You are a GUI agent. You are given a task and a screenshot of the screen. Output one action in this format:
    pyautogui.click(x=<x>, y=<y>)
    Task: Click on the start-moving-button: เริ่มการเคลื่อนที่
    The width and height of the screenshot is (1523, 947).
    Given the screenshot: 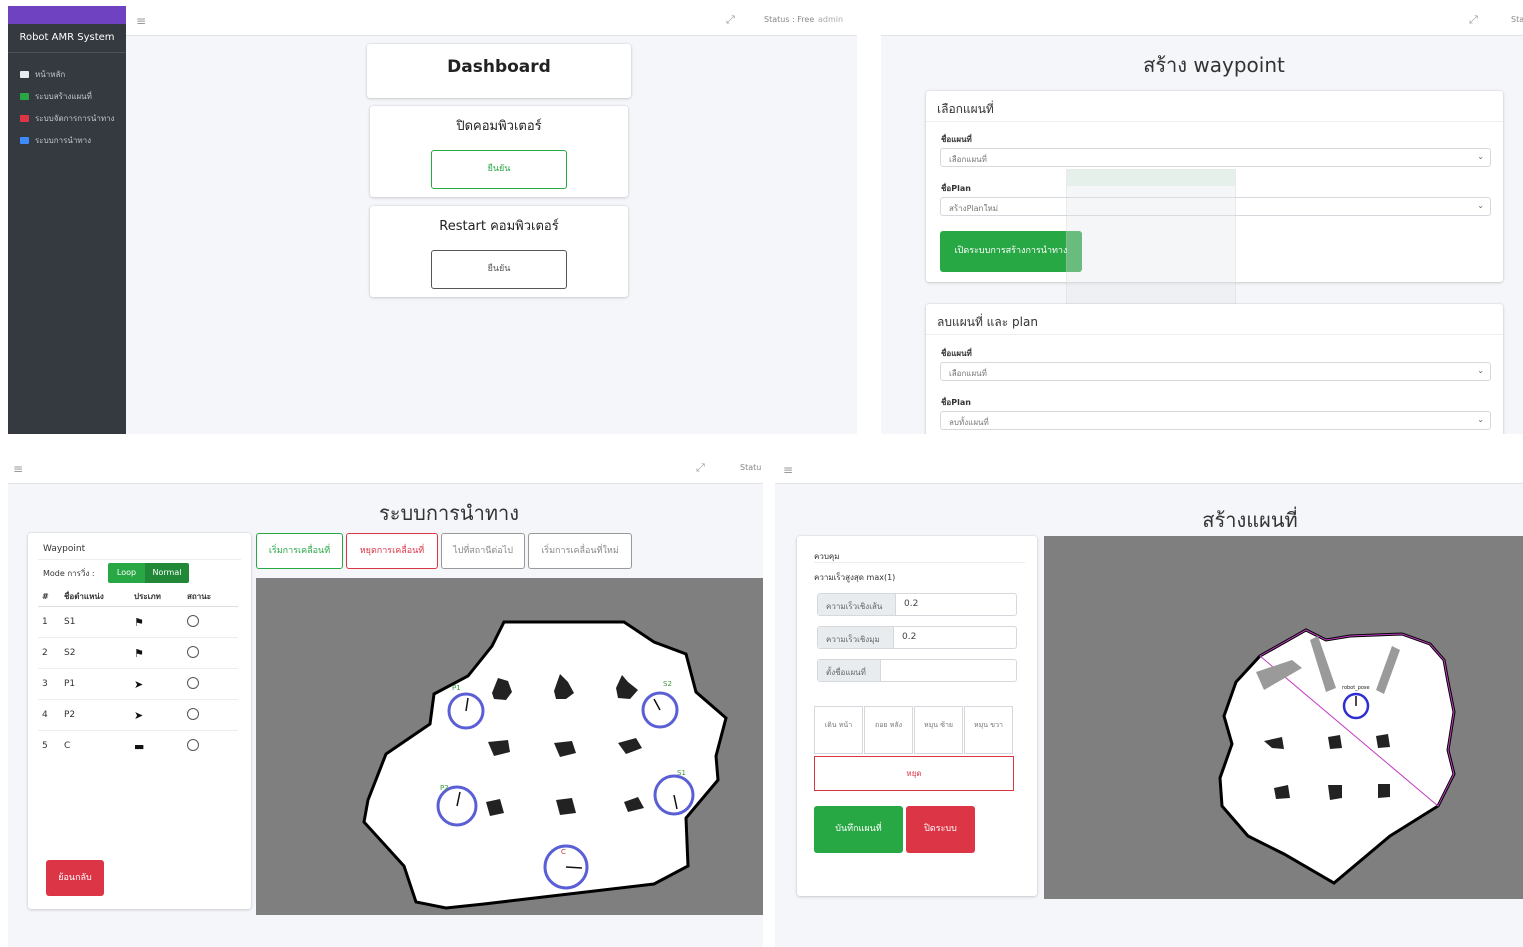 What is the action you would take?
    pyautogui.click(x=299, y=551)
    